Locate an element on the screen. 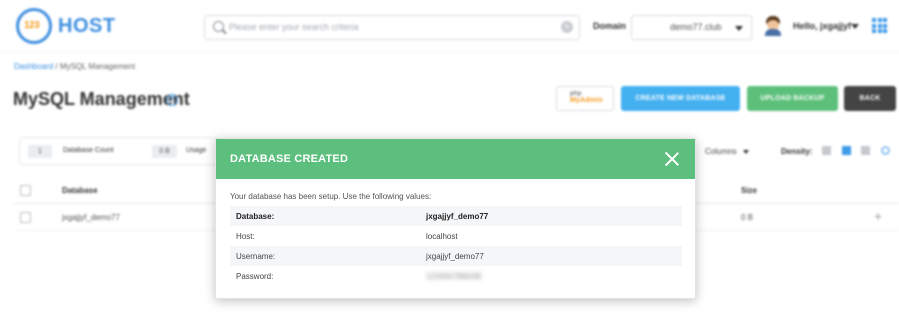 This screenshot has height=324, width=899. columns-label: Columns is located at coordinates (721, 151).